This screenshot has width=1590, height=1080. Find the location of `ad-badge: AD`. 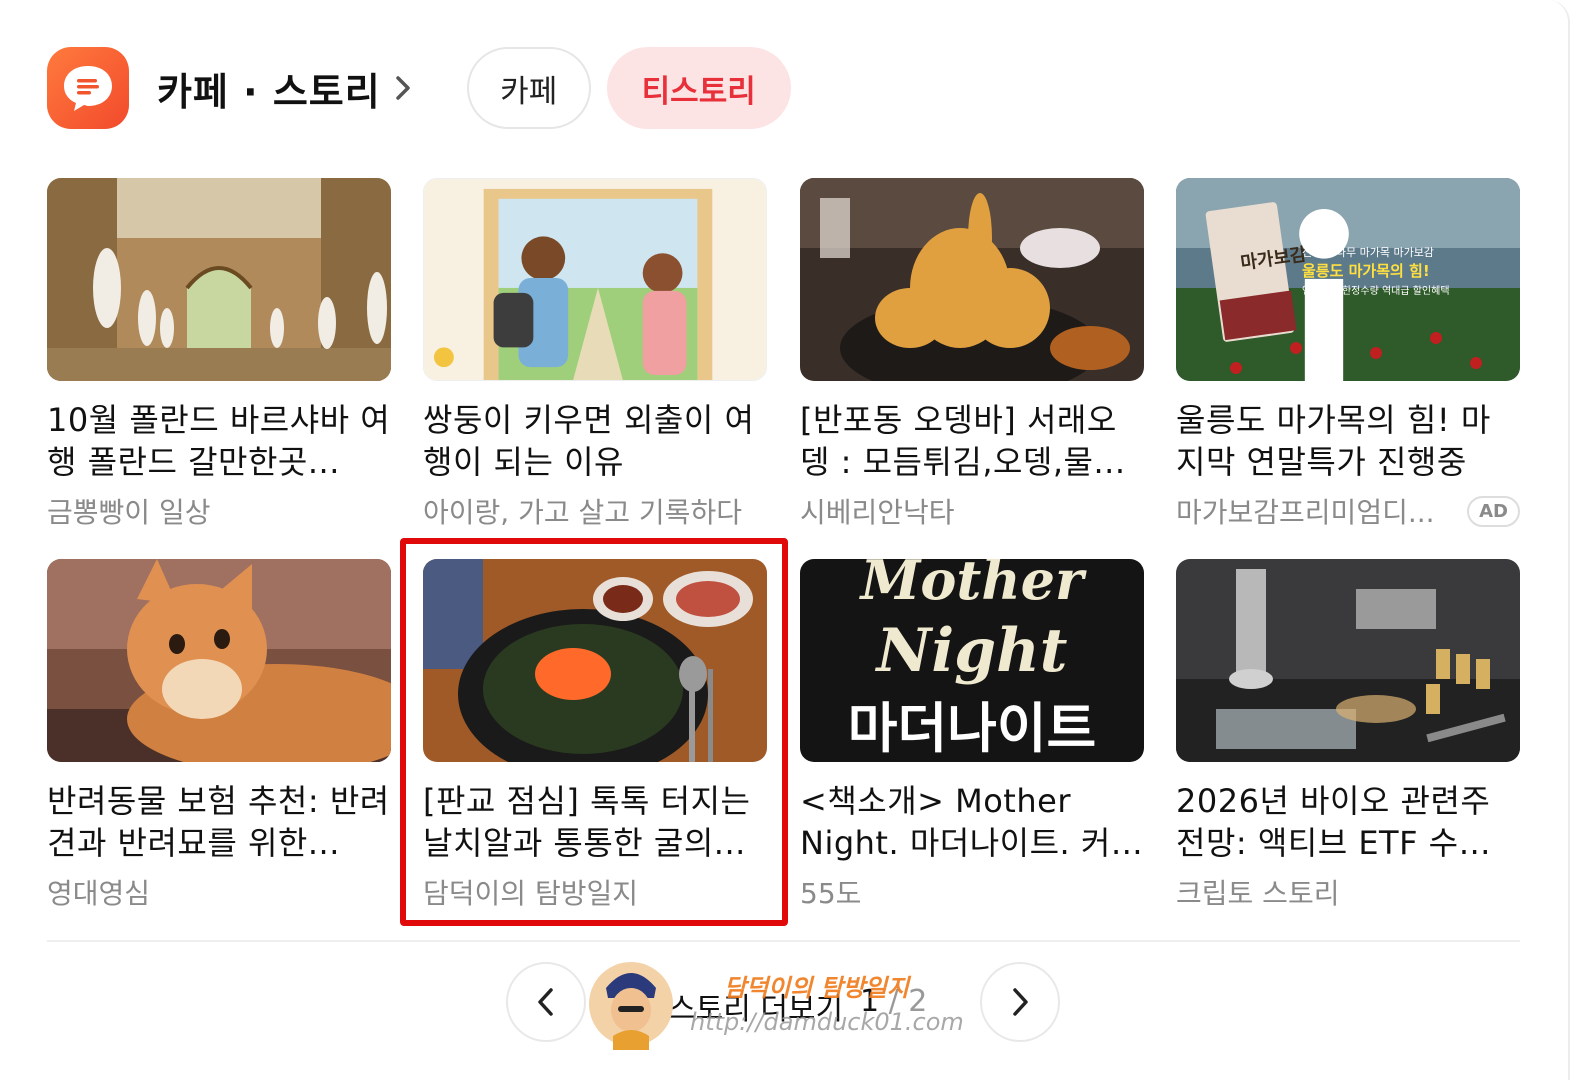

ad-badge: AD is located at coordinates (1493, 511).